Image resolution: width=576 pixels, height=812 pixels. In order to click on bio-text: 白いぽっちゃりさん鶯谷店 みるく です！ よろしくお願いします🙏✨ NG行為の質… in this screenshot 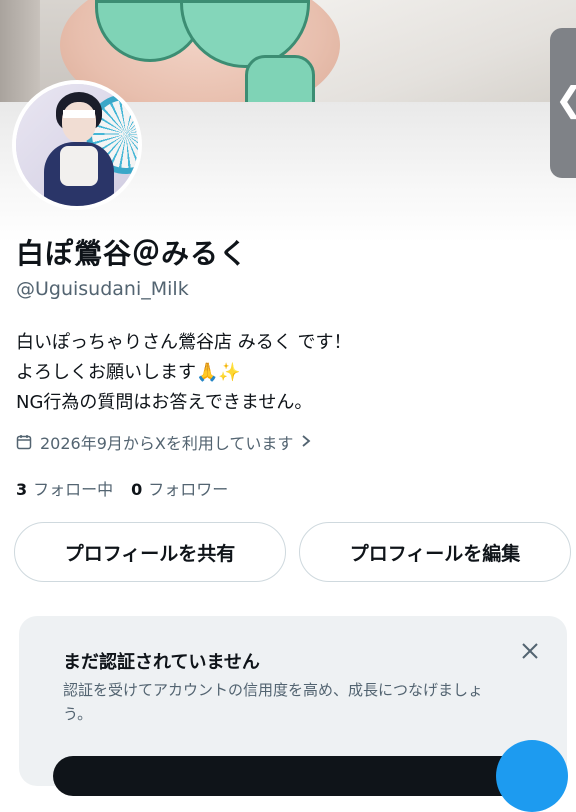, I will do `click(184, 372)`.